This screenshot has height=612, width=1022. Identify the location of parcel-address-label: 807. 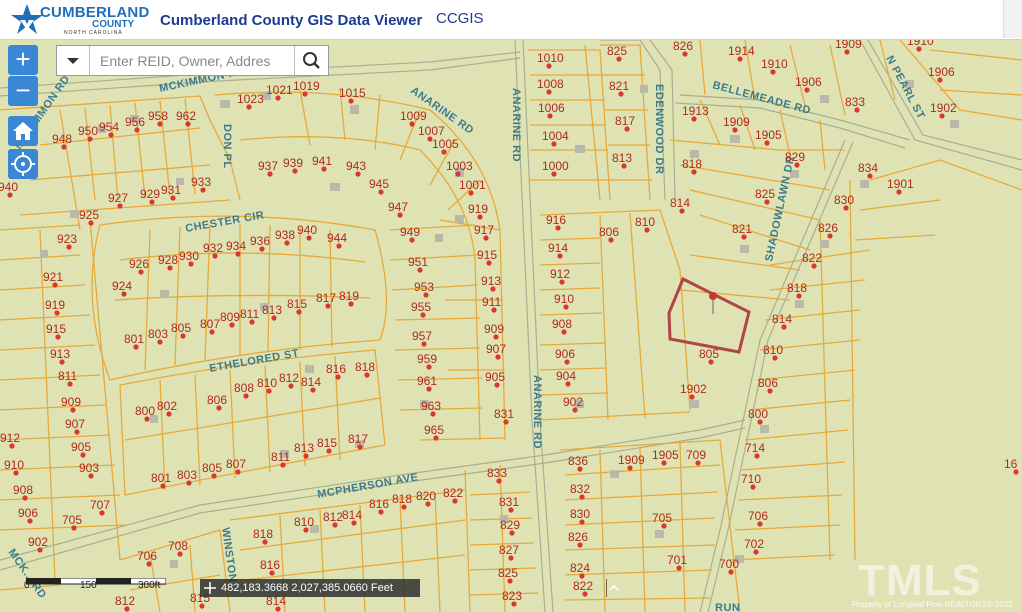
(210, 324).